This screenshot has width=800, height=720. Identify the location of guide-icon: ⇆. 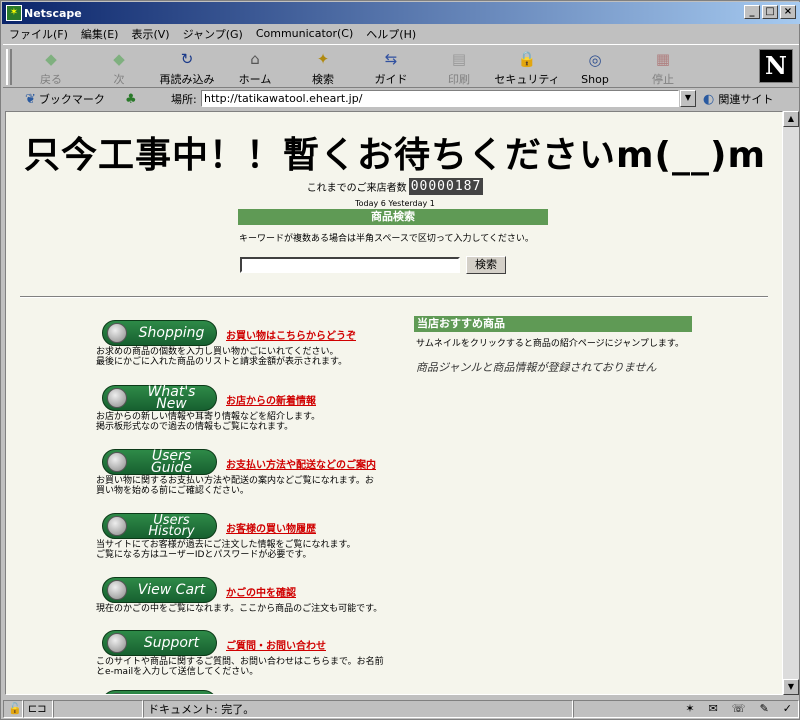
(391, 59).